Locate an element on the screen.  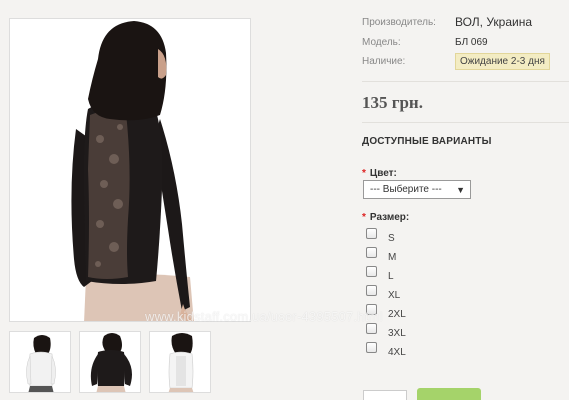
size-checkbox-list: S M L XL 2XL 3XL 4XL is located at coordinates (386, 292).